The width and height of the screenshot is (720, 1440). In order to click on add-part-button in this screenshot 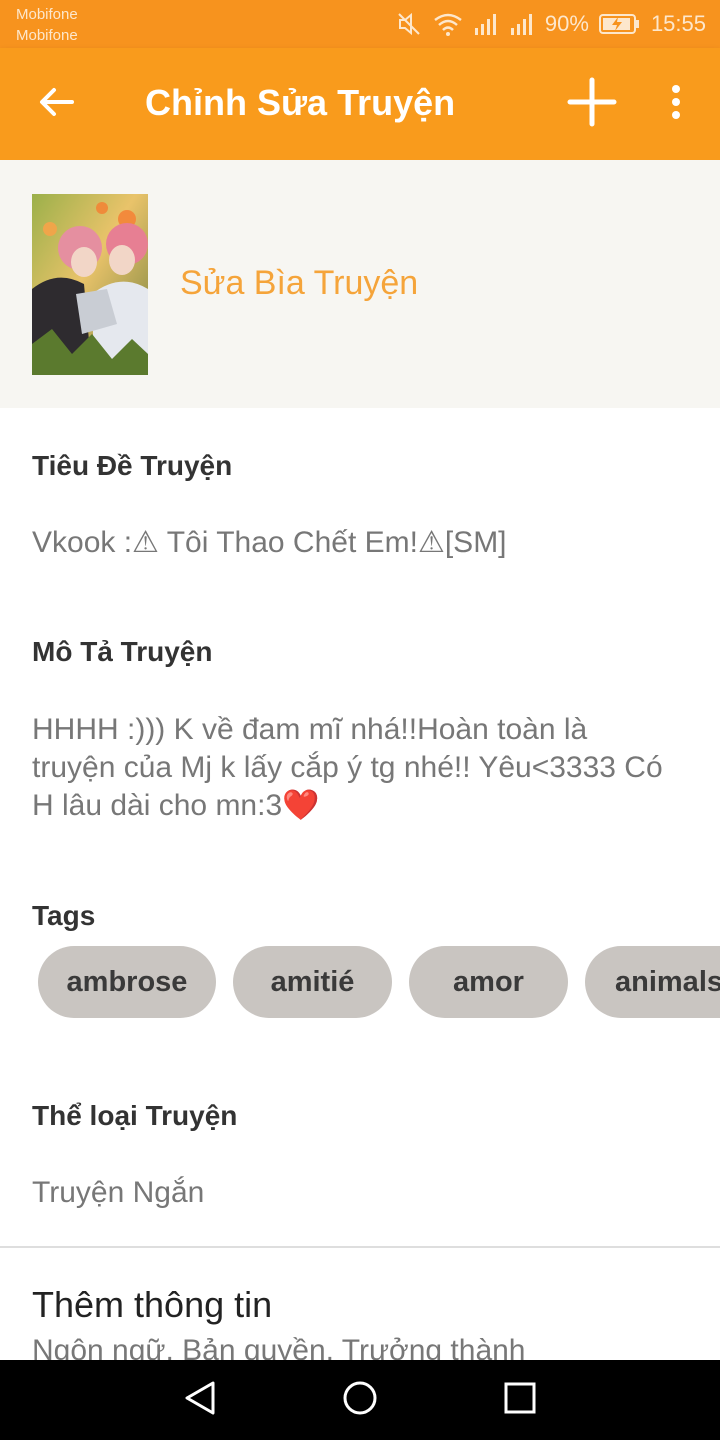, I will do `click(592, 104)`.